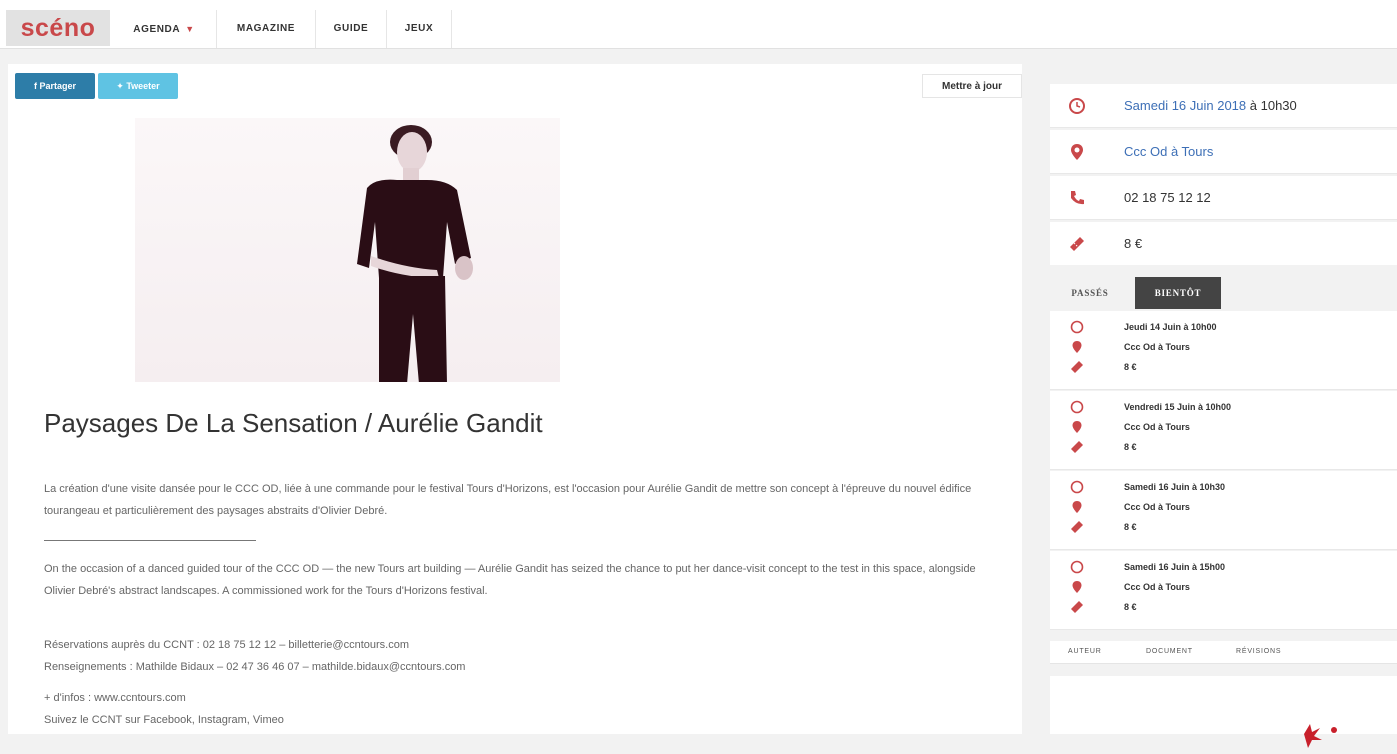 This screenshot has height=754, width=1397. What do you see at coordinates (1223, 152) in the screenshot?
I see `info-location-row: Ccc Od à Tours` at bounding box center [1223, 152].